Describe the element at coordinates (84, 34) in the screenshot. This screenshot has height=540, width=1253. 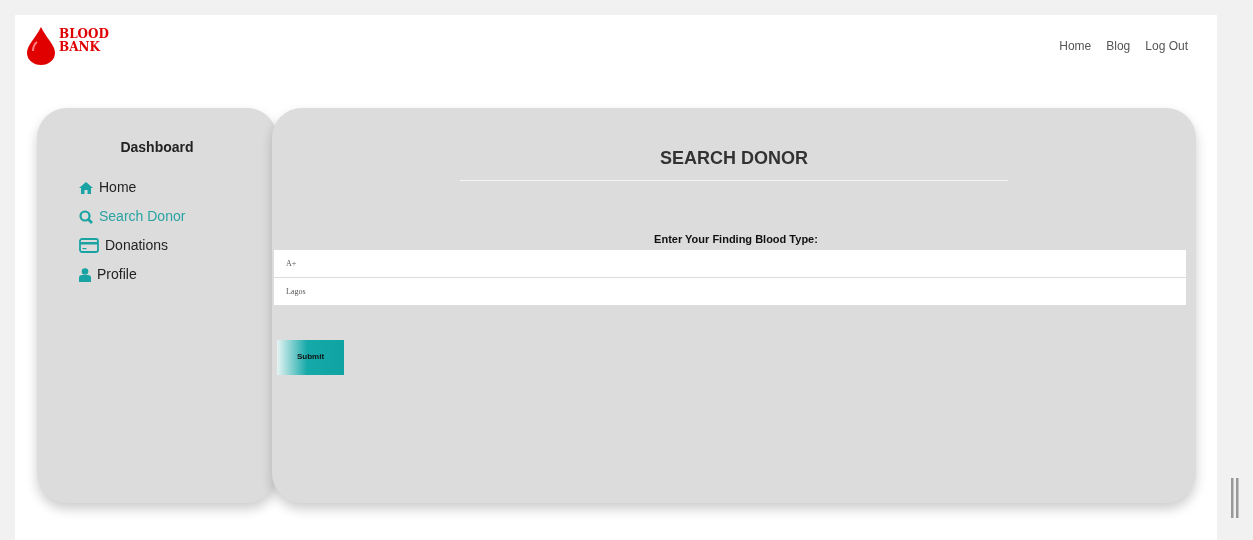
I see `logo-text: BLOOD` at that location.